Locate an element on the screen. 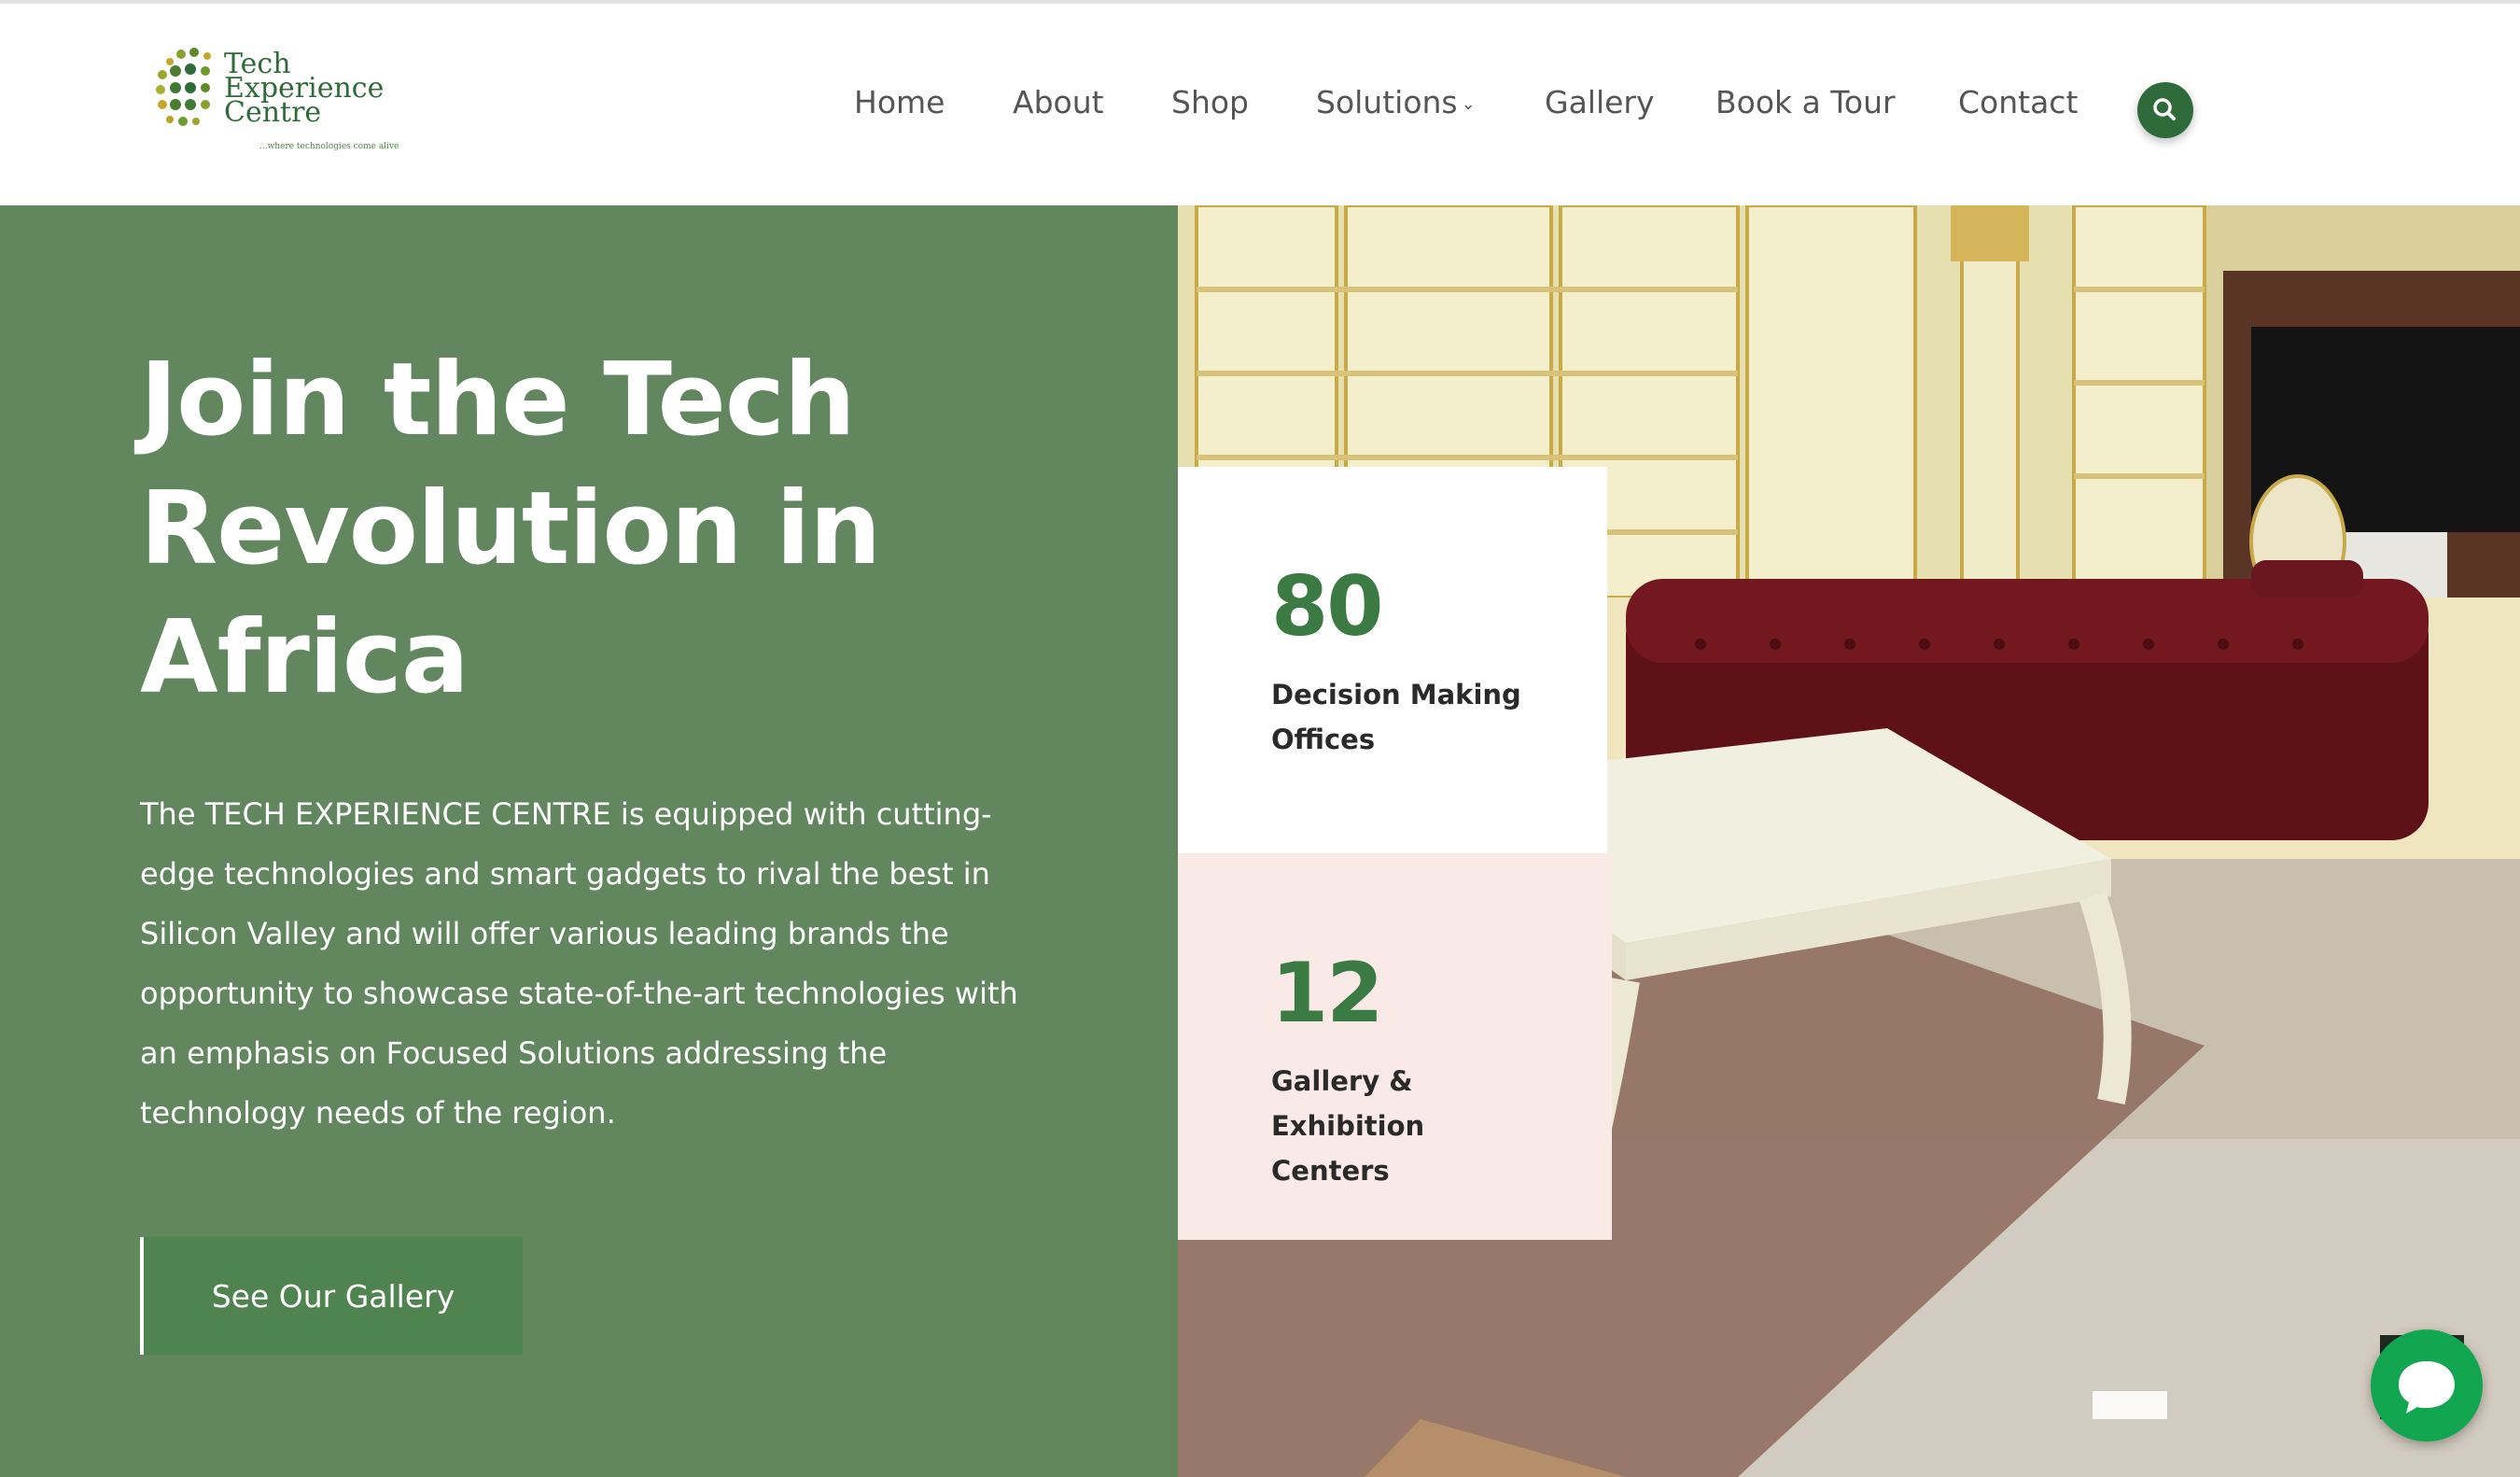  stat-card-offices: 80 Decision Making Offices is located at coordinates (1392, 660).